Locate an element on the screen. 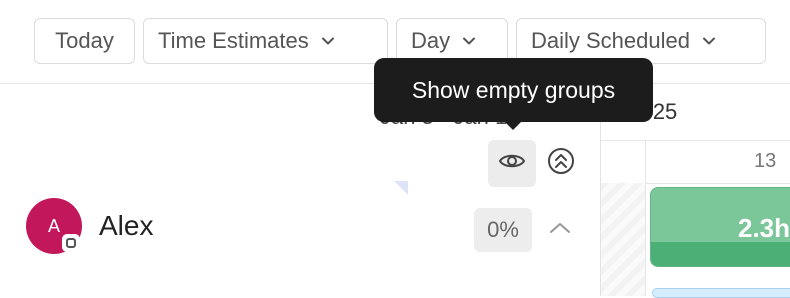  today-button: Today is located at coordinates (84, 41).